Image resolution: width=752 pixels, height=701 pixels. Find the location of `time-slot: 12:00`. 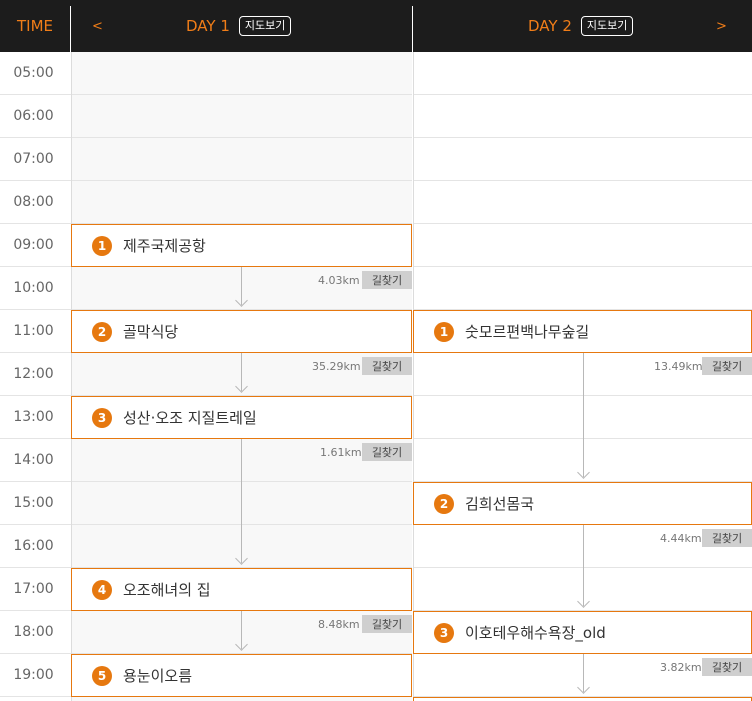

time-slot: 12:00 is located at coordinates (35, 374).